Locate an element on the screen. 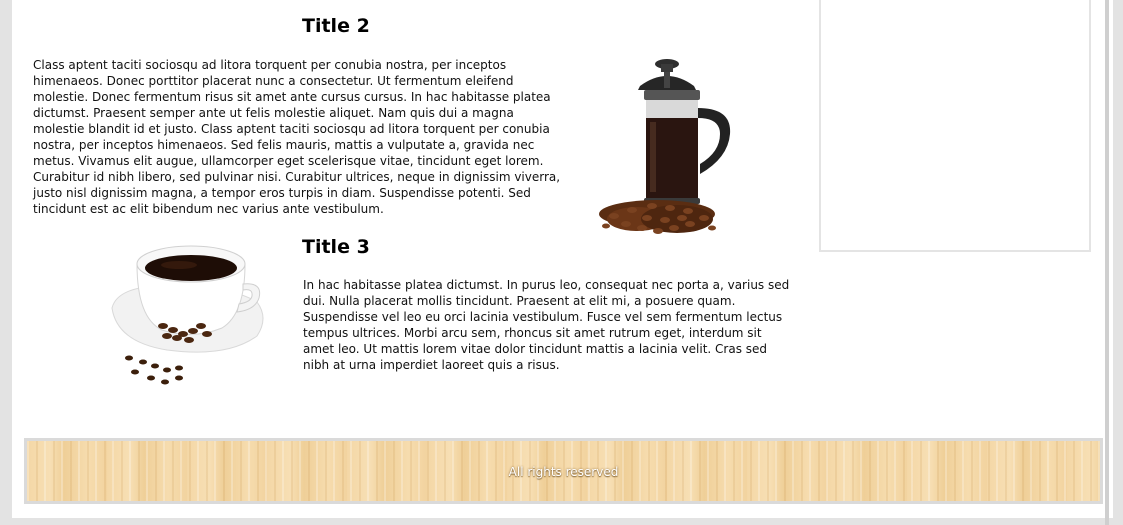 This screenshot has height=525, width=1123. section-3-title: Title 3 is located at coordinates (336, 247).